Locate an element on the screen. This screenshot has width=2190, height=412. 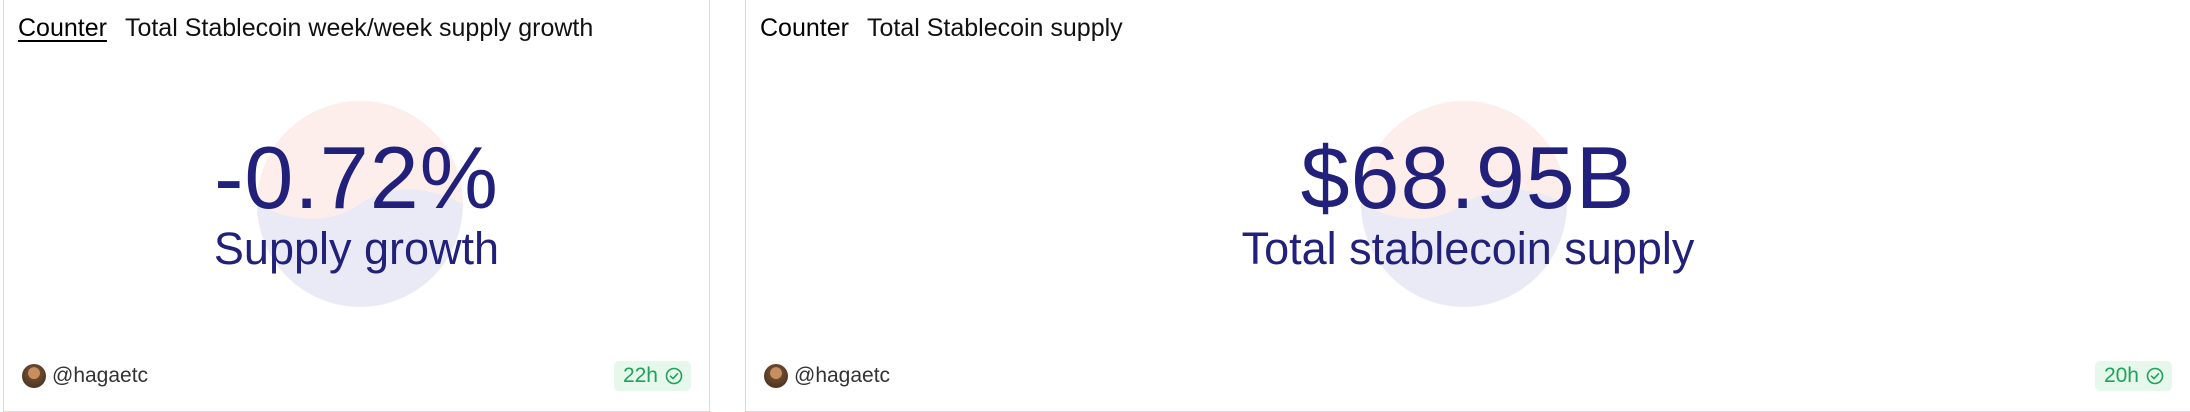
counter-value: $68.95B is located at coordinates (1468, 177).